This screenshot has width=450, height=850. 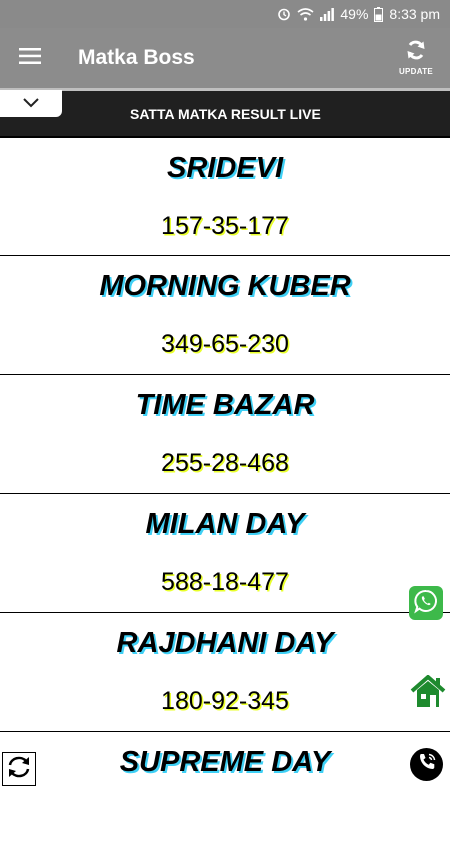 I want to click on market-name: RAJDHANI DAY, so click(x=225, y=643).